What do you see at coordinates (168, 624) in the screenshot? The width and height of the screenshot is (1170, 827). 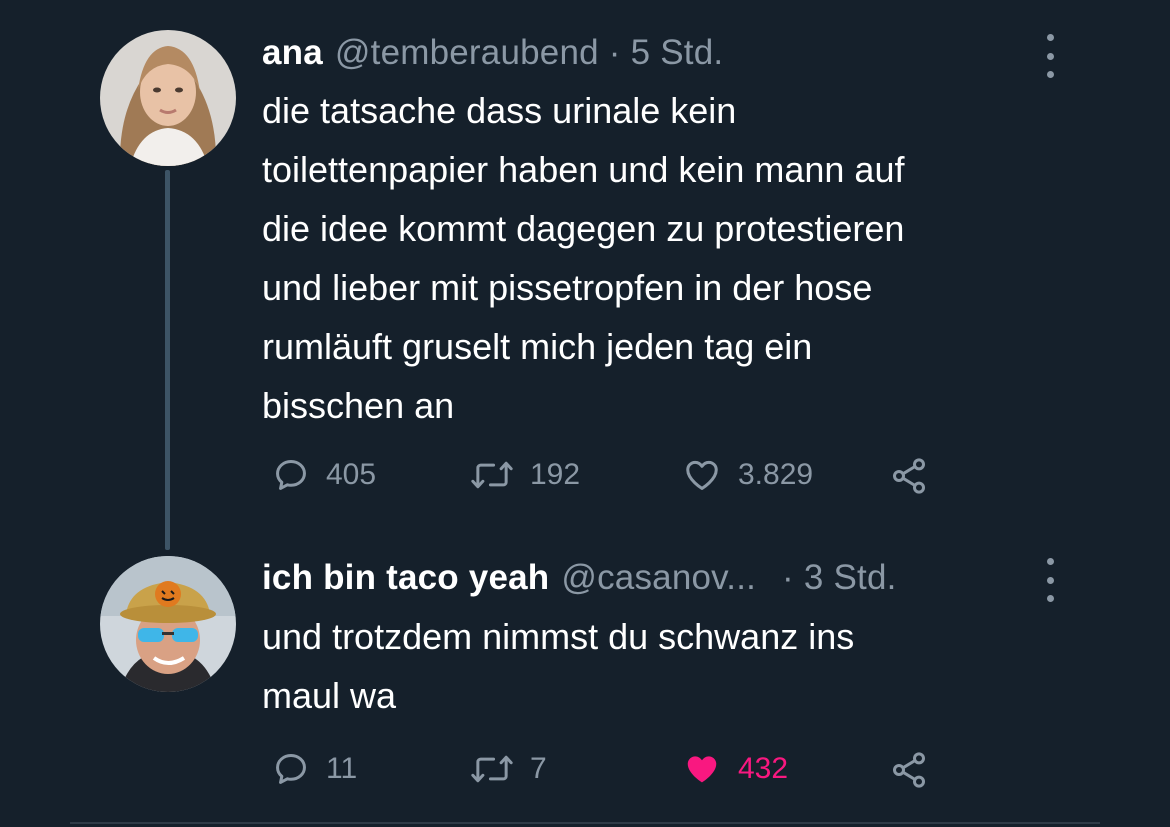 I see `avatar-taco` at bounding box center [168, 624].